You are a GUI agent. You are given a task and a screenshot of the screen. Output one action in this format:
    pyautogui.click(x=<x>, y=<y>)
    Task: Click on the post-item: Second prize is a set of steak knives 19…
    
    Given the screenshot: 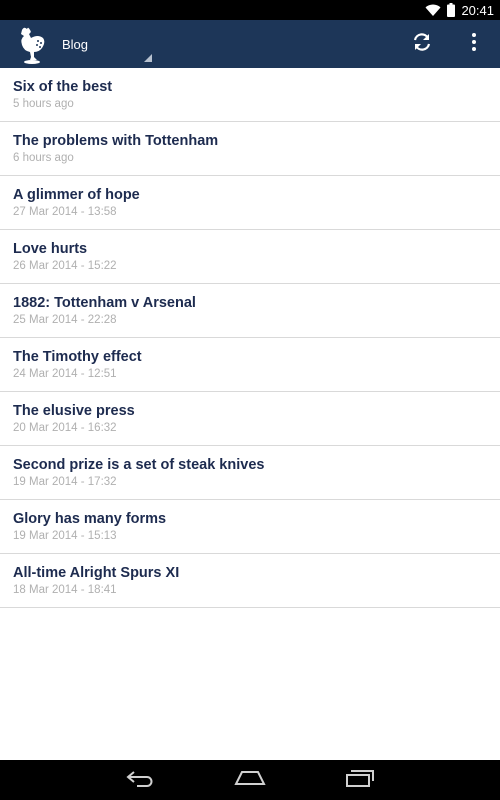 What is the action you would take?
    pyautogui.click(x=250, y=473)
    